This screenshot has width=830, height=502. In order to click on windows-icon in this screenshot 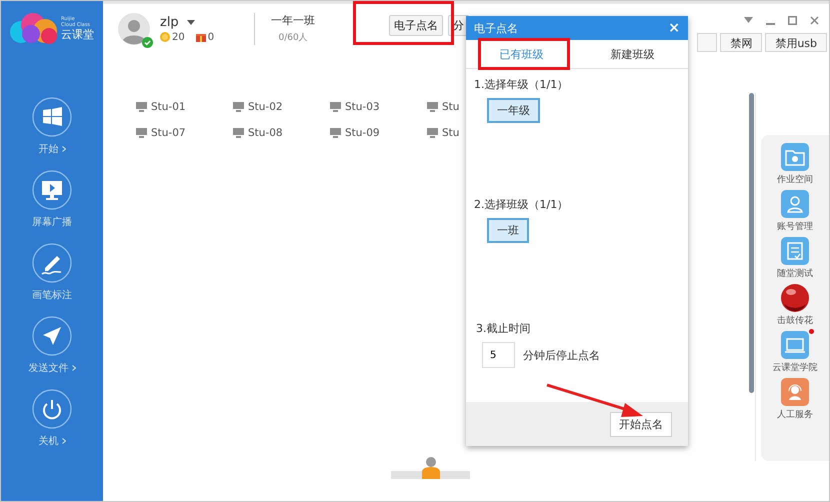, I will do `click(52, 117)`.